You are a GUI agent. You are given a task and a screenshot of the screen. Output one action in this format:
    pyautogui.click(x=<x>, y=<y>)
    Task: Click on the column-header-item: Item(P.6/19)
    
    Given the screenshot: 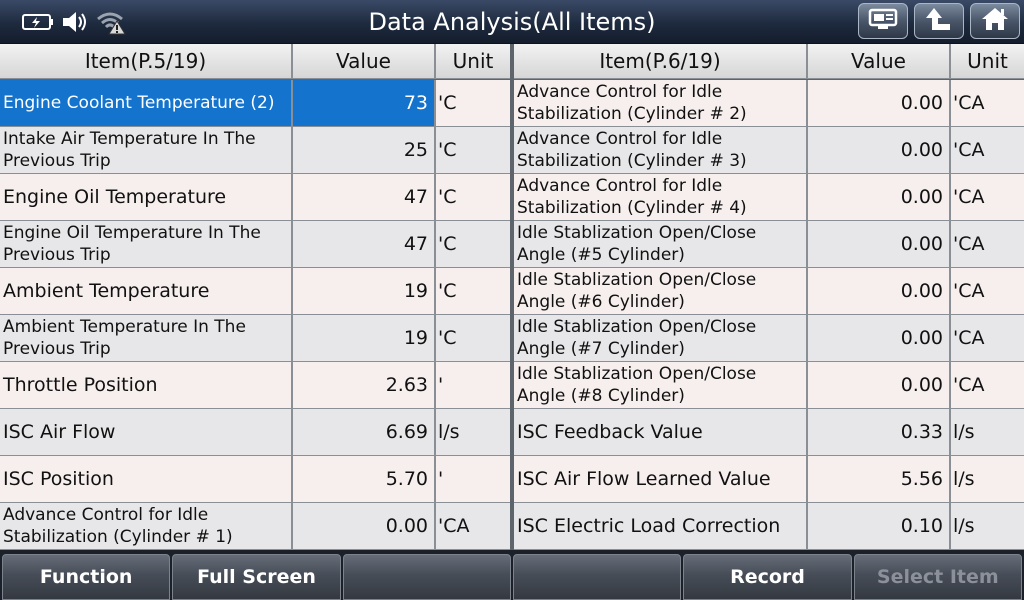 What is the action you would take?
    pyautogui.click(x=661, y=61)
    